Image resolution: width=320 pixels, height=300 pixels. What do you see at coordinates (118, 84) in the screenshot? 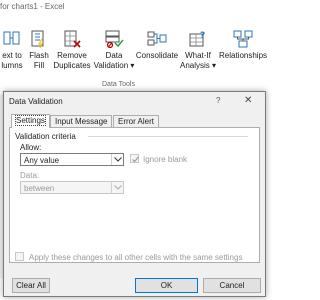
I see `ribbon-group-label: Data Tools` at bounding box center [118, 84].